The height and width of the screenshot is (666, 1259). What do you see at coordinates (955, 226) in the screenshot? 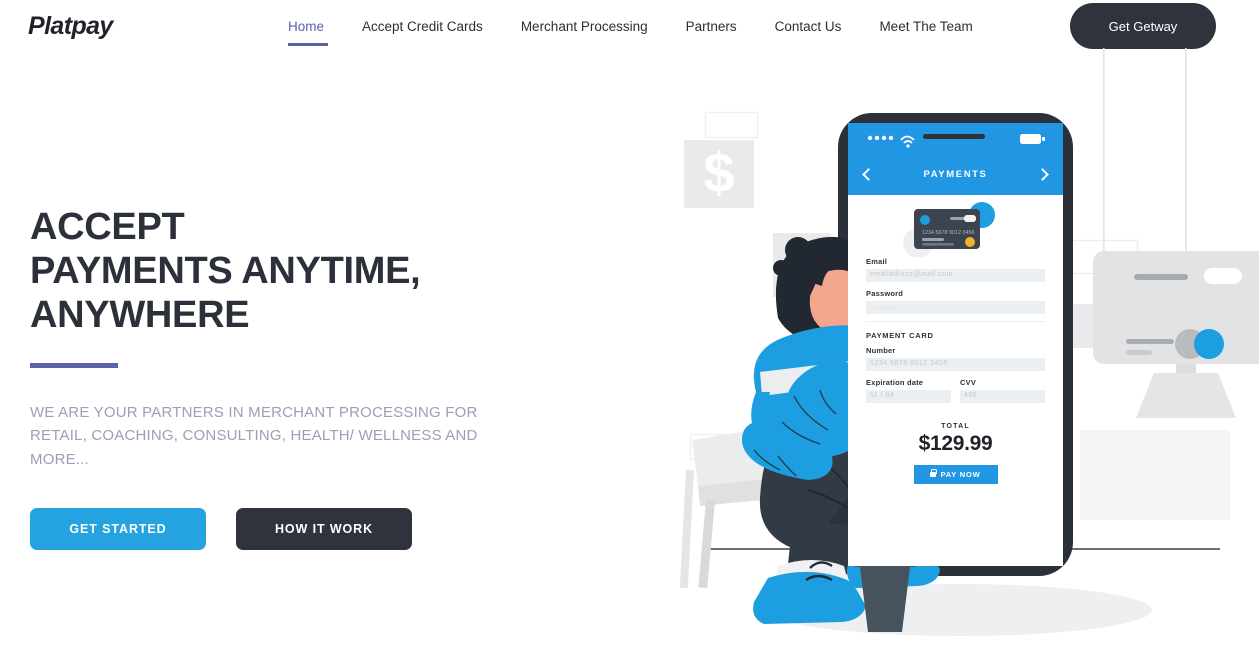
I see `credit-card-icon: 1234 5678 9012 3456` at bounding box center [955, 226].